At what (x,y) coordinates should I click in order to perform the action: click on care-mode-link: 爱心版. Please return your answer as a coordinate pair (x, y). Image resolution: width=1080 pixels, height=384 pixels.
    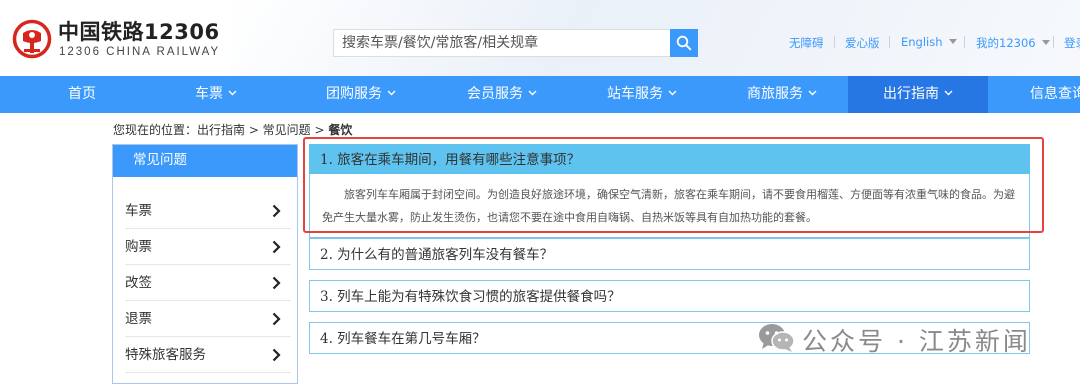
    Looking at the image, I should click on (862, 43).